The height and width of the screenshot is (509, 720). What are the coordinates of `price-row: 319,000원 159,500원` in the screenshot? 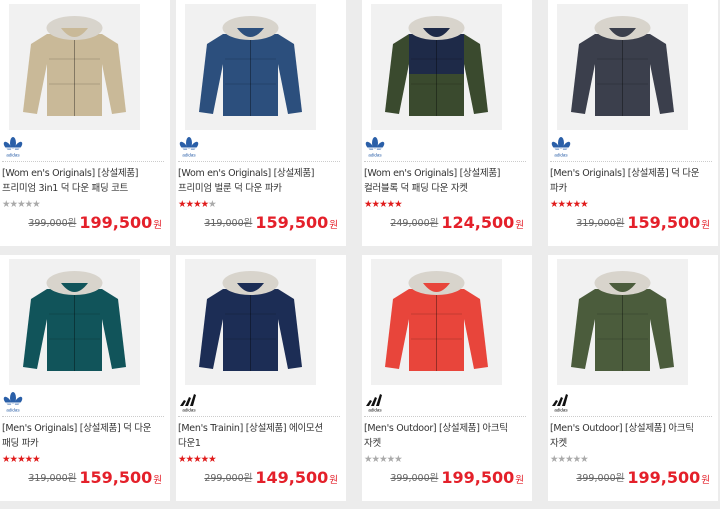 It's located at (643, 222).